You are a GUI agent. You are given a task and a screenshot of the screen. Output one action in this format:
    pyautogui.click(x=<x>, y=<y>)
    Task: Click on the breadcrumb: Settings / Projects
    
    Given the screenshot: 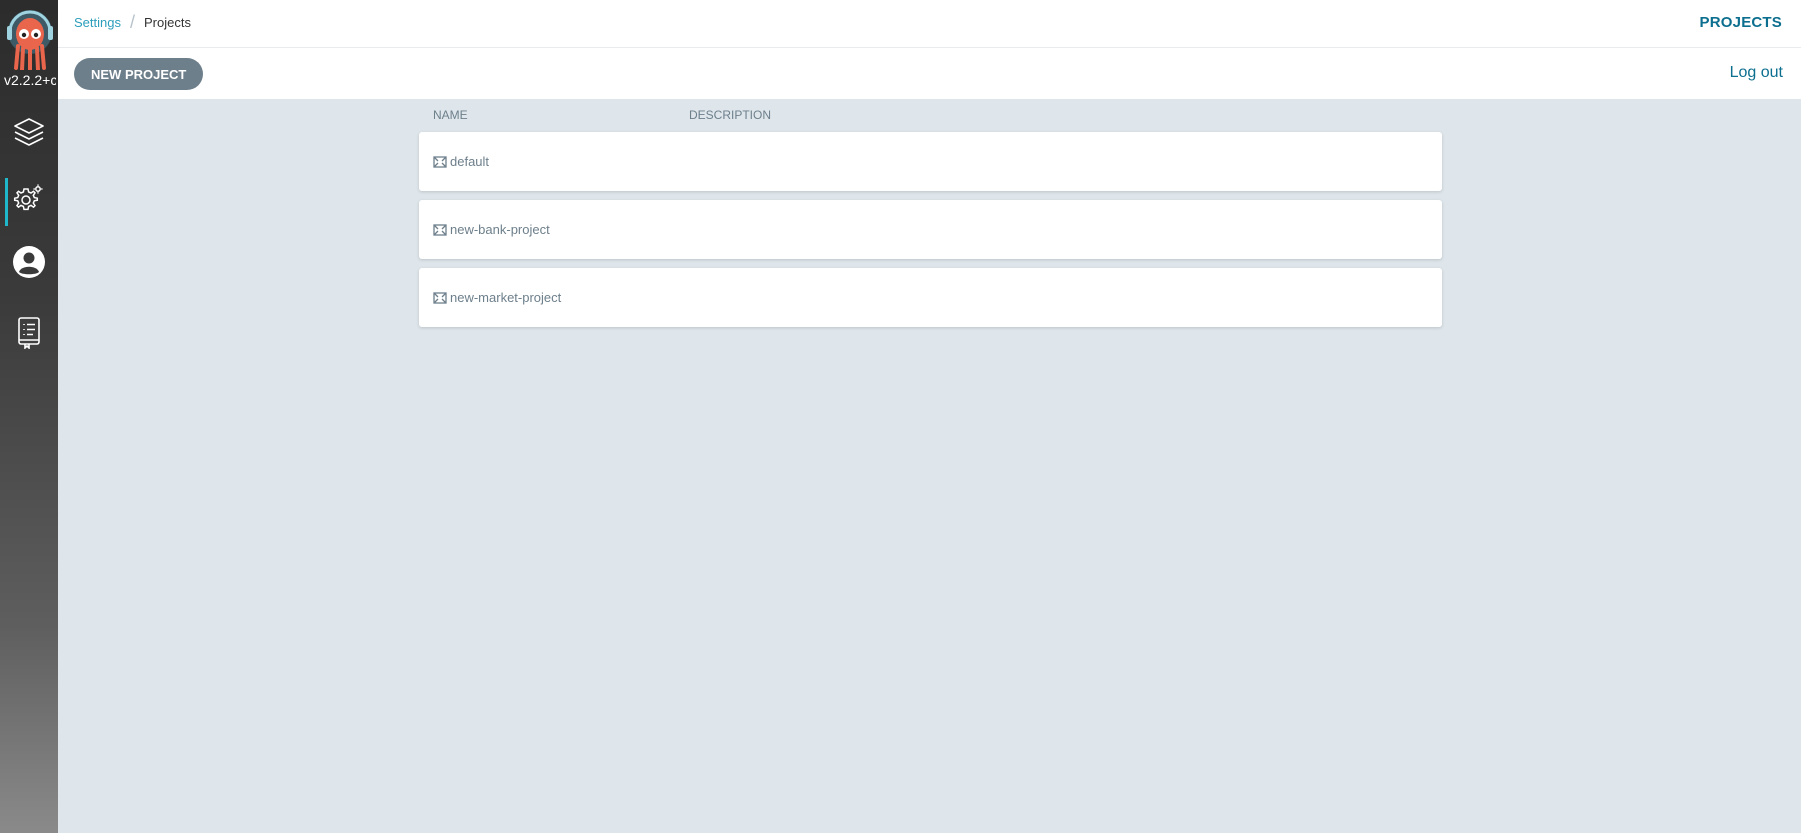 What is the action you would take?
    pyautogui.click(x=132, y=22)
    